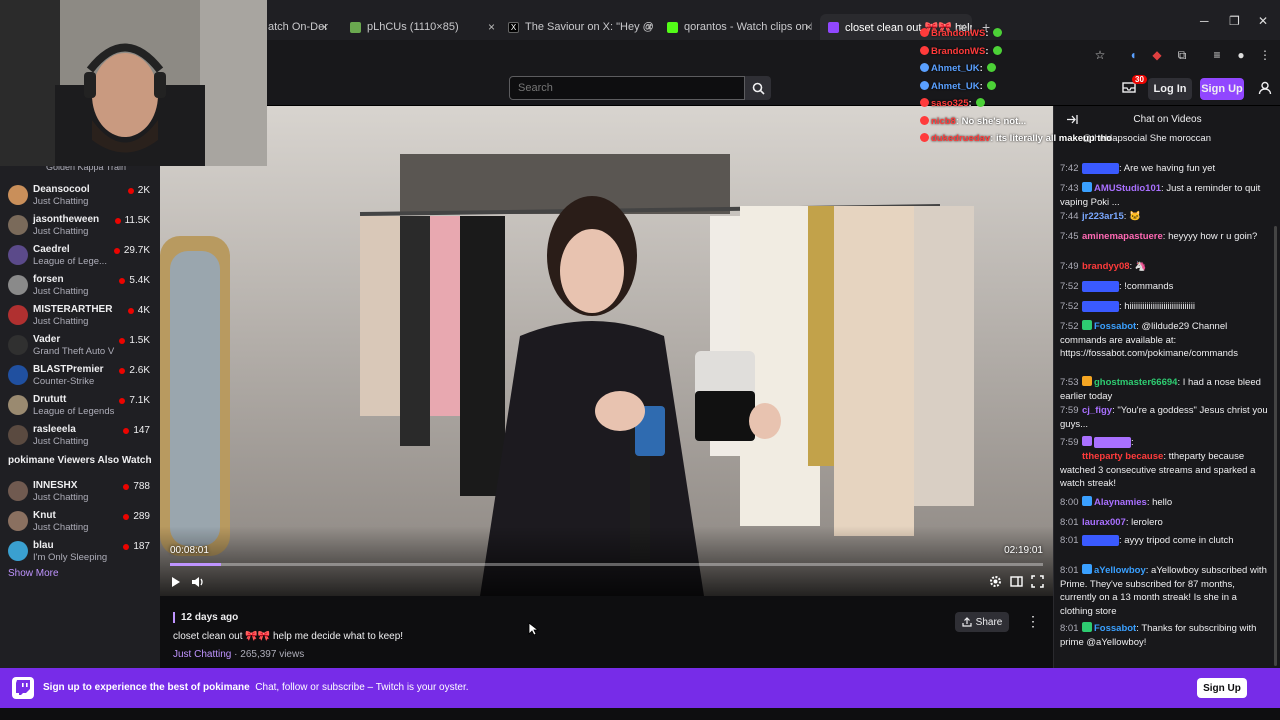 The height and width of the screenshot is (720, 1280). I want to click on sidebar-channel-channels: forsen Just Chatting 5.4K, so click(80, 285).